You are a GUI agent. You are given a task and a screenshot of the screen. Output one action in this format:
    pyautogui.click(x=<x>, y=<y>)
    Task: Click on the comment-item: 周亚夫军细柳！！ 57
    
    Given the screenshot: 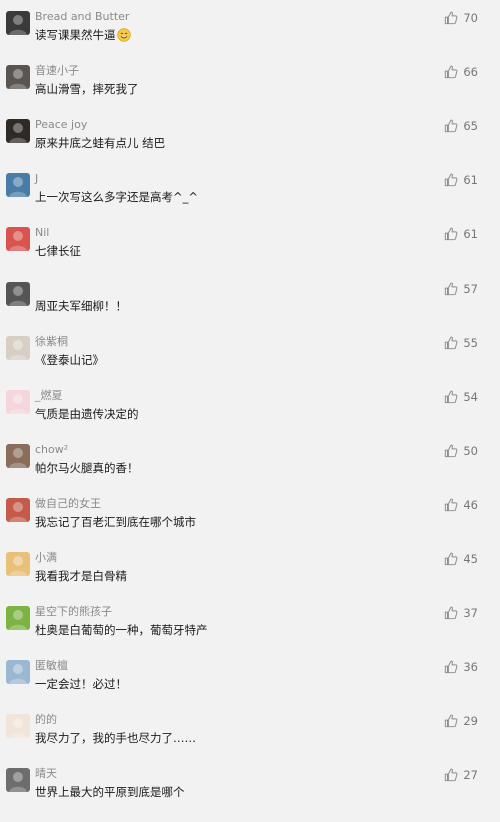 What is the action you would take?
    pyautogui.click(x=250, y=309)
    